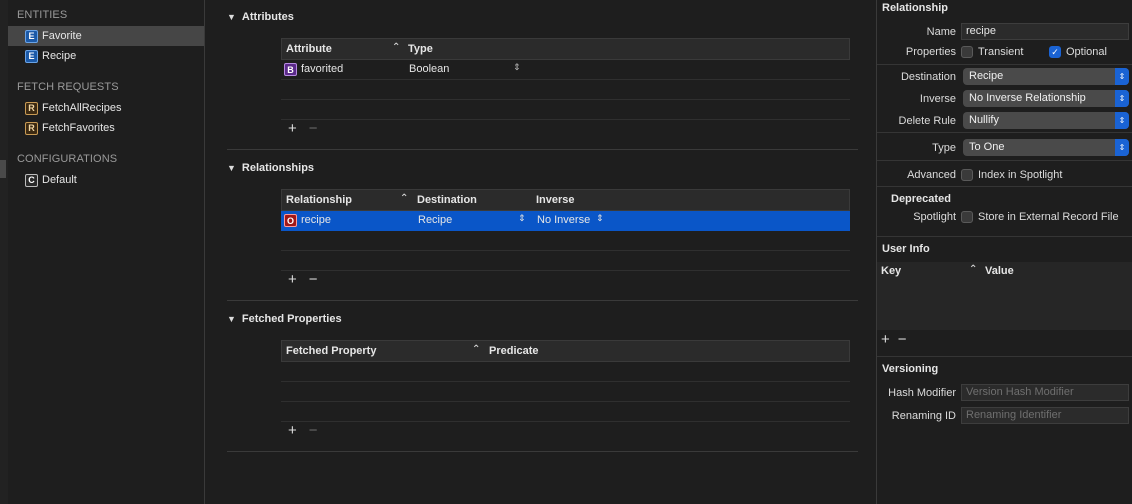 The height and width of the screenshot is (504, 1132). I want to click on relationships-section-header: ▼ Relationships, so click(270, 168).